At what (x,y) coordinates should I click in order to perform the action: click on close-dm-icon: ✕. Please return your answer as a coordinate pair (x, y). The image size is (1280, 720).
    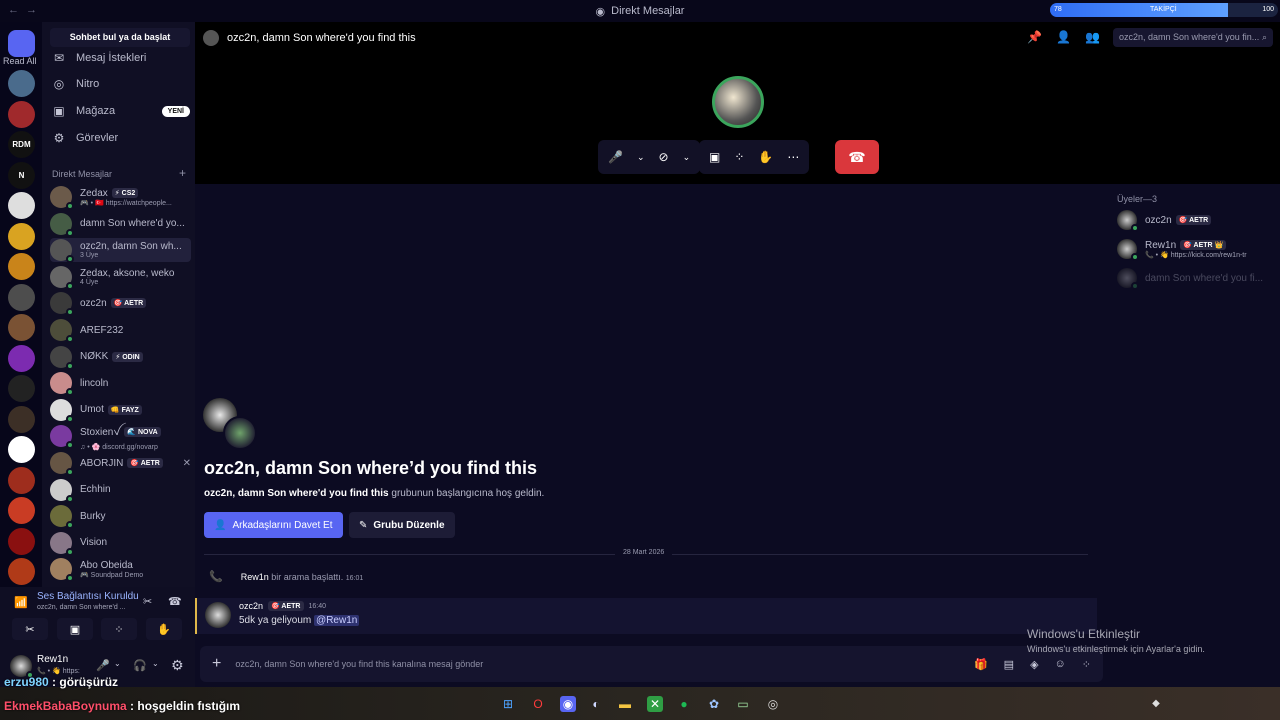
    Looking at the image, I should click on (187, 463).